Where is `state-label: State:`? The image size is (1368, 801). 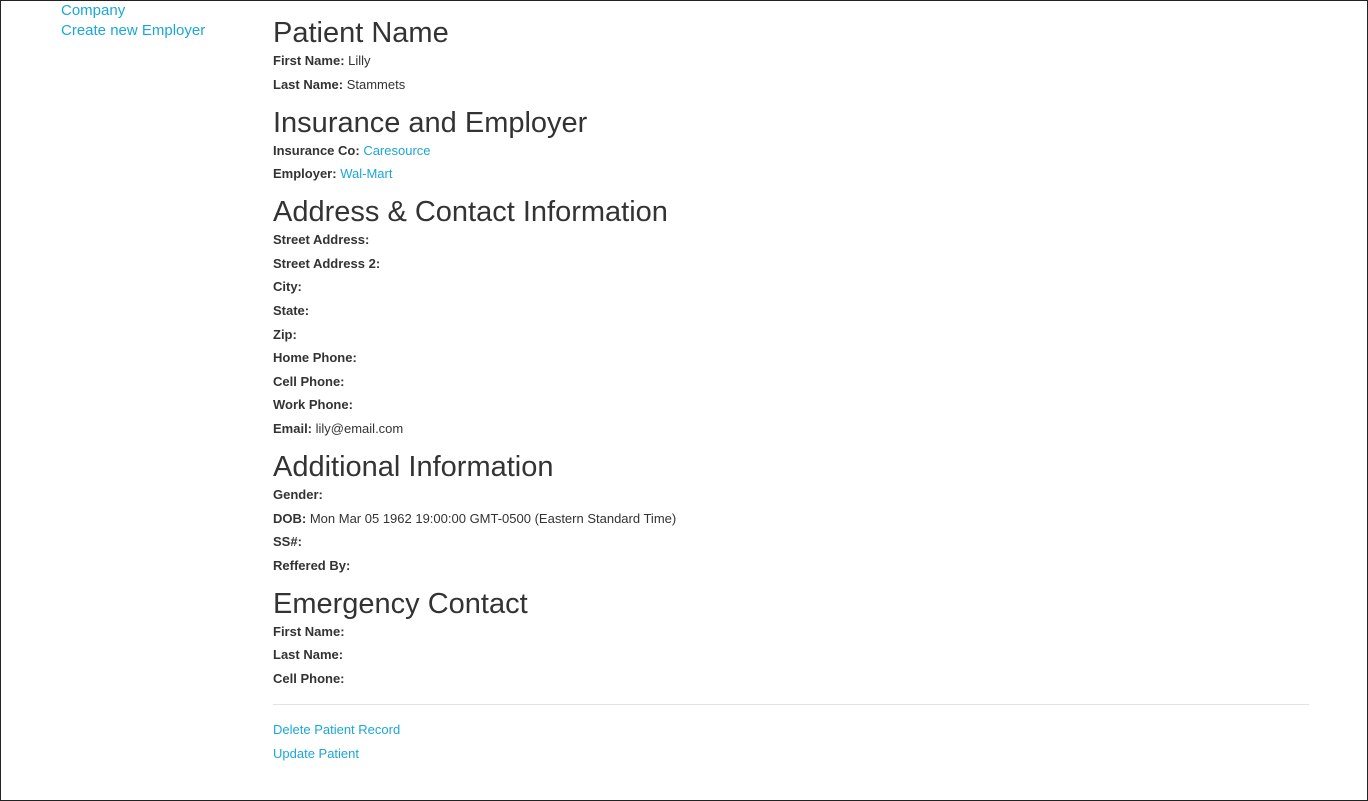 state-label: State: is located at coordinates (291, 310).